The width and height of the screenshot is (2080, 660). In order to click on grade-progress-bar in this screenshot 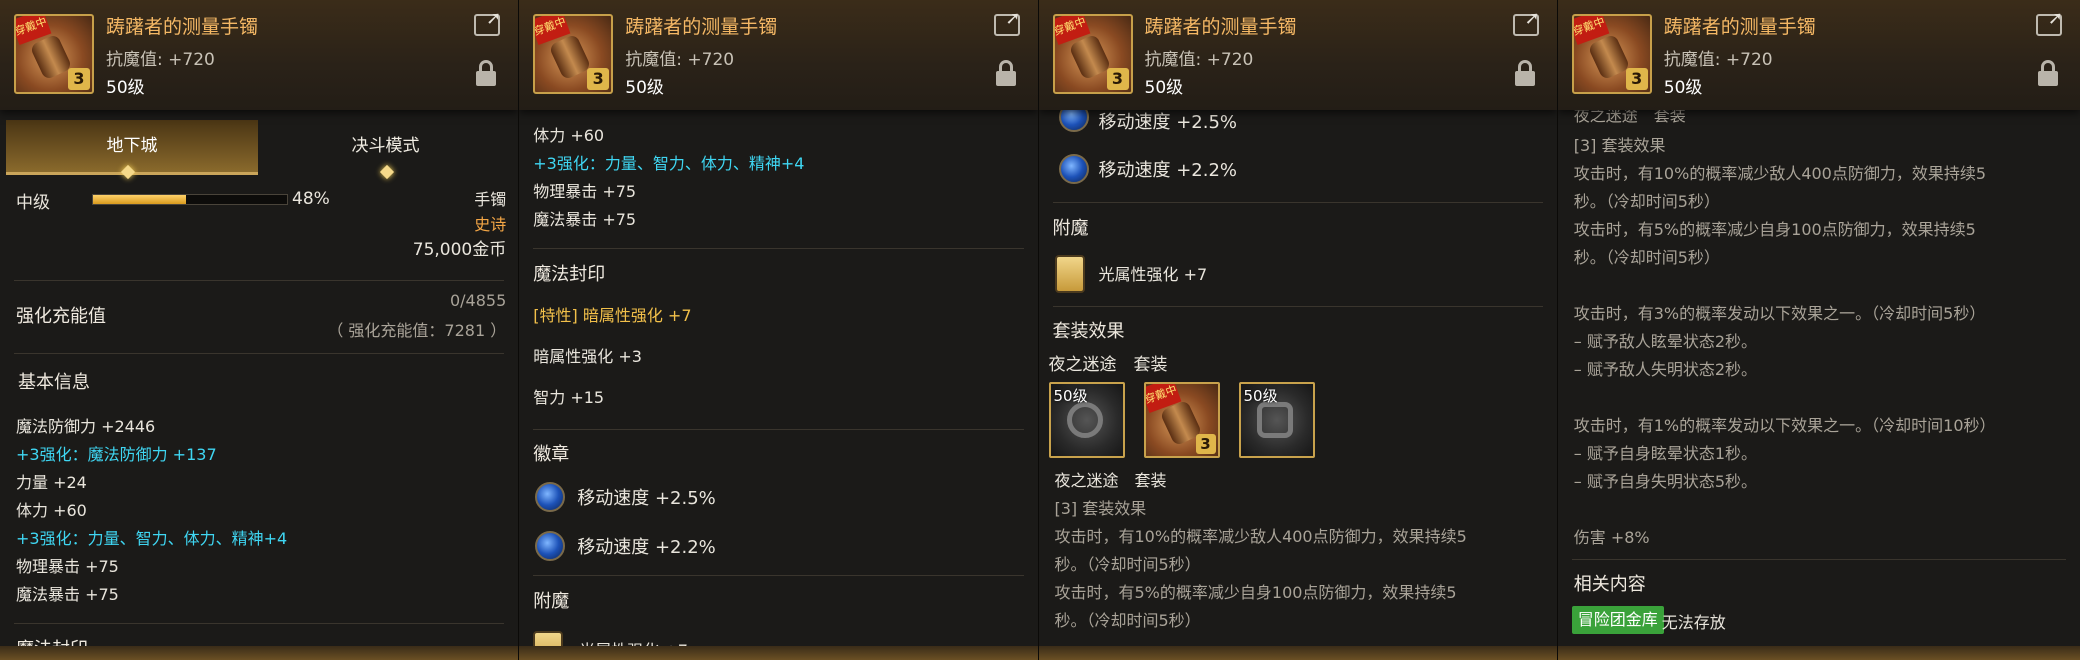, I will do `click(190, 199)`.